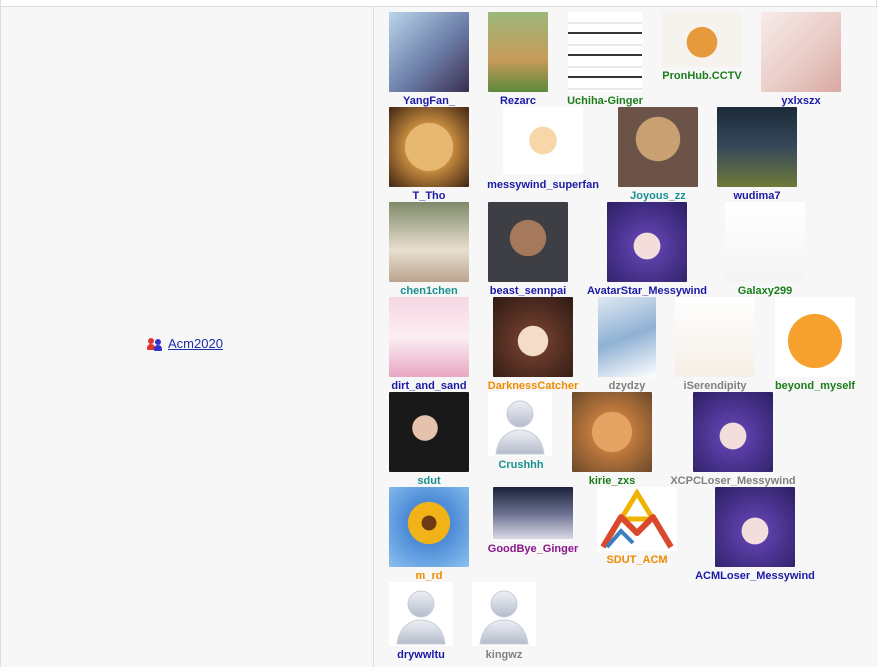  Describe the element at coordinates (801, 52) in the screenshot. I see `sketch-boy-avatar` at that location.